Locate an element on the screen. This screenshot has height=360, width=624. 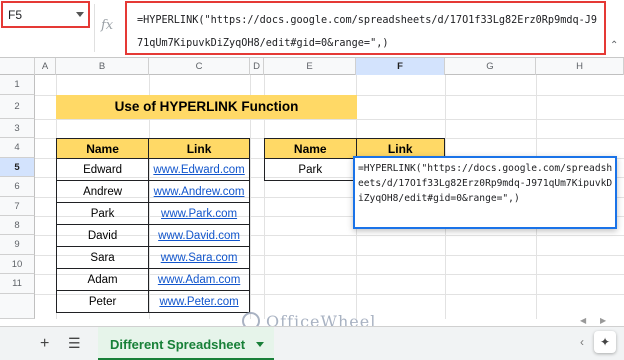
table-row: Peter www.Peter.com is located at coordinates (152, 301).